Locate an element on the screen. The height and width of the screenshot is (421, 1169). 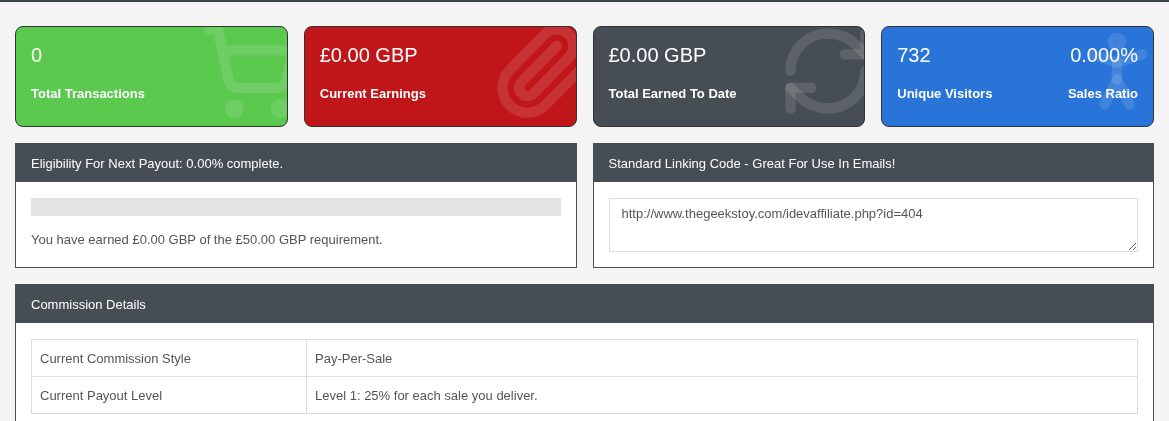
stat-label: Current Earnings is located at coordinates (372, 93).